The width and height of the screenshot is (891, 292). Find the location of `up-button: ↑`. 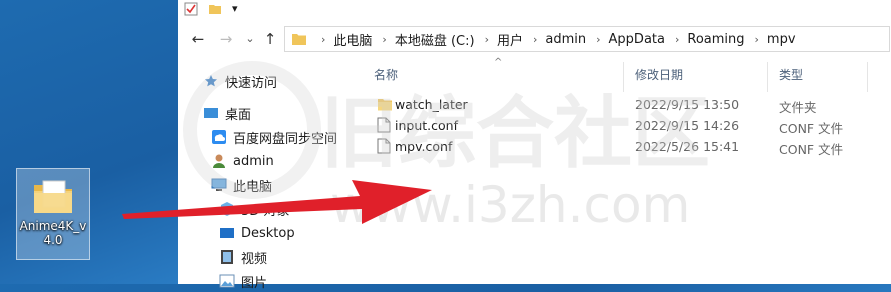

up-button: ↑ is located at coordinates (270, 39).